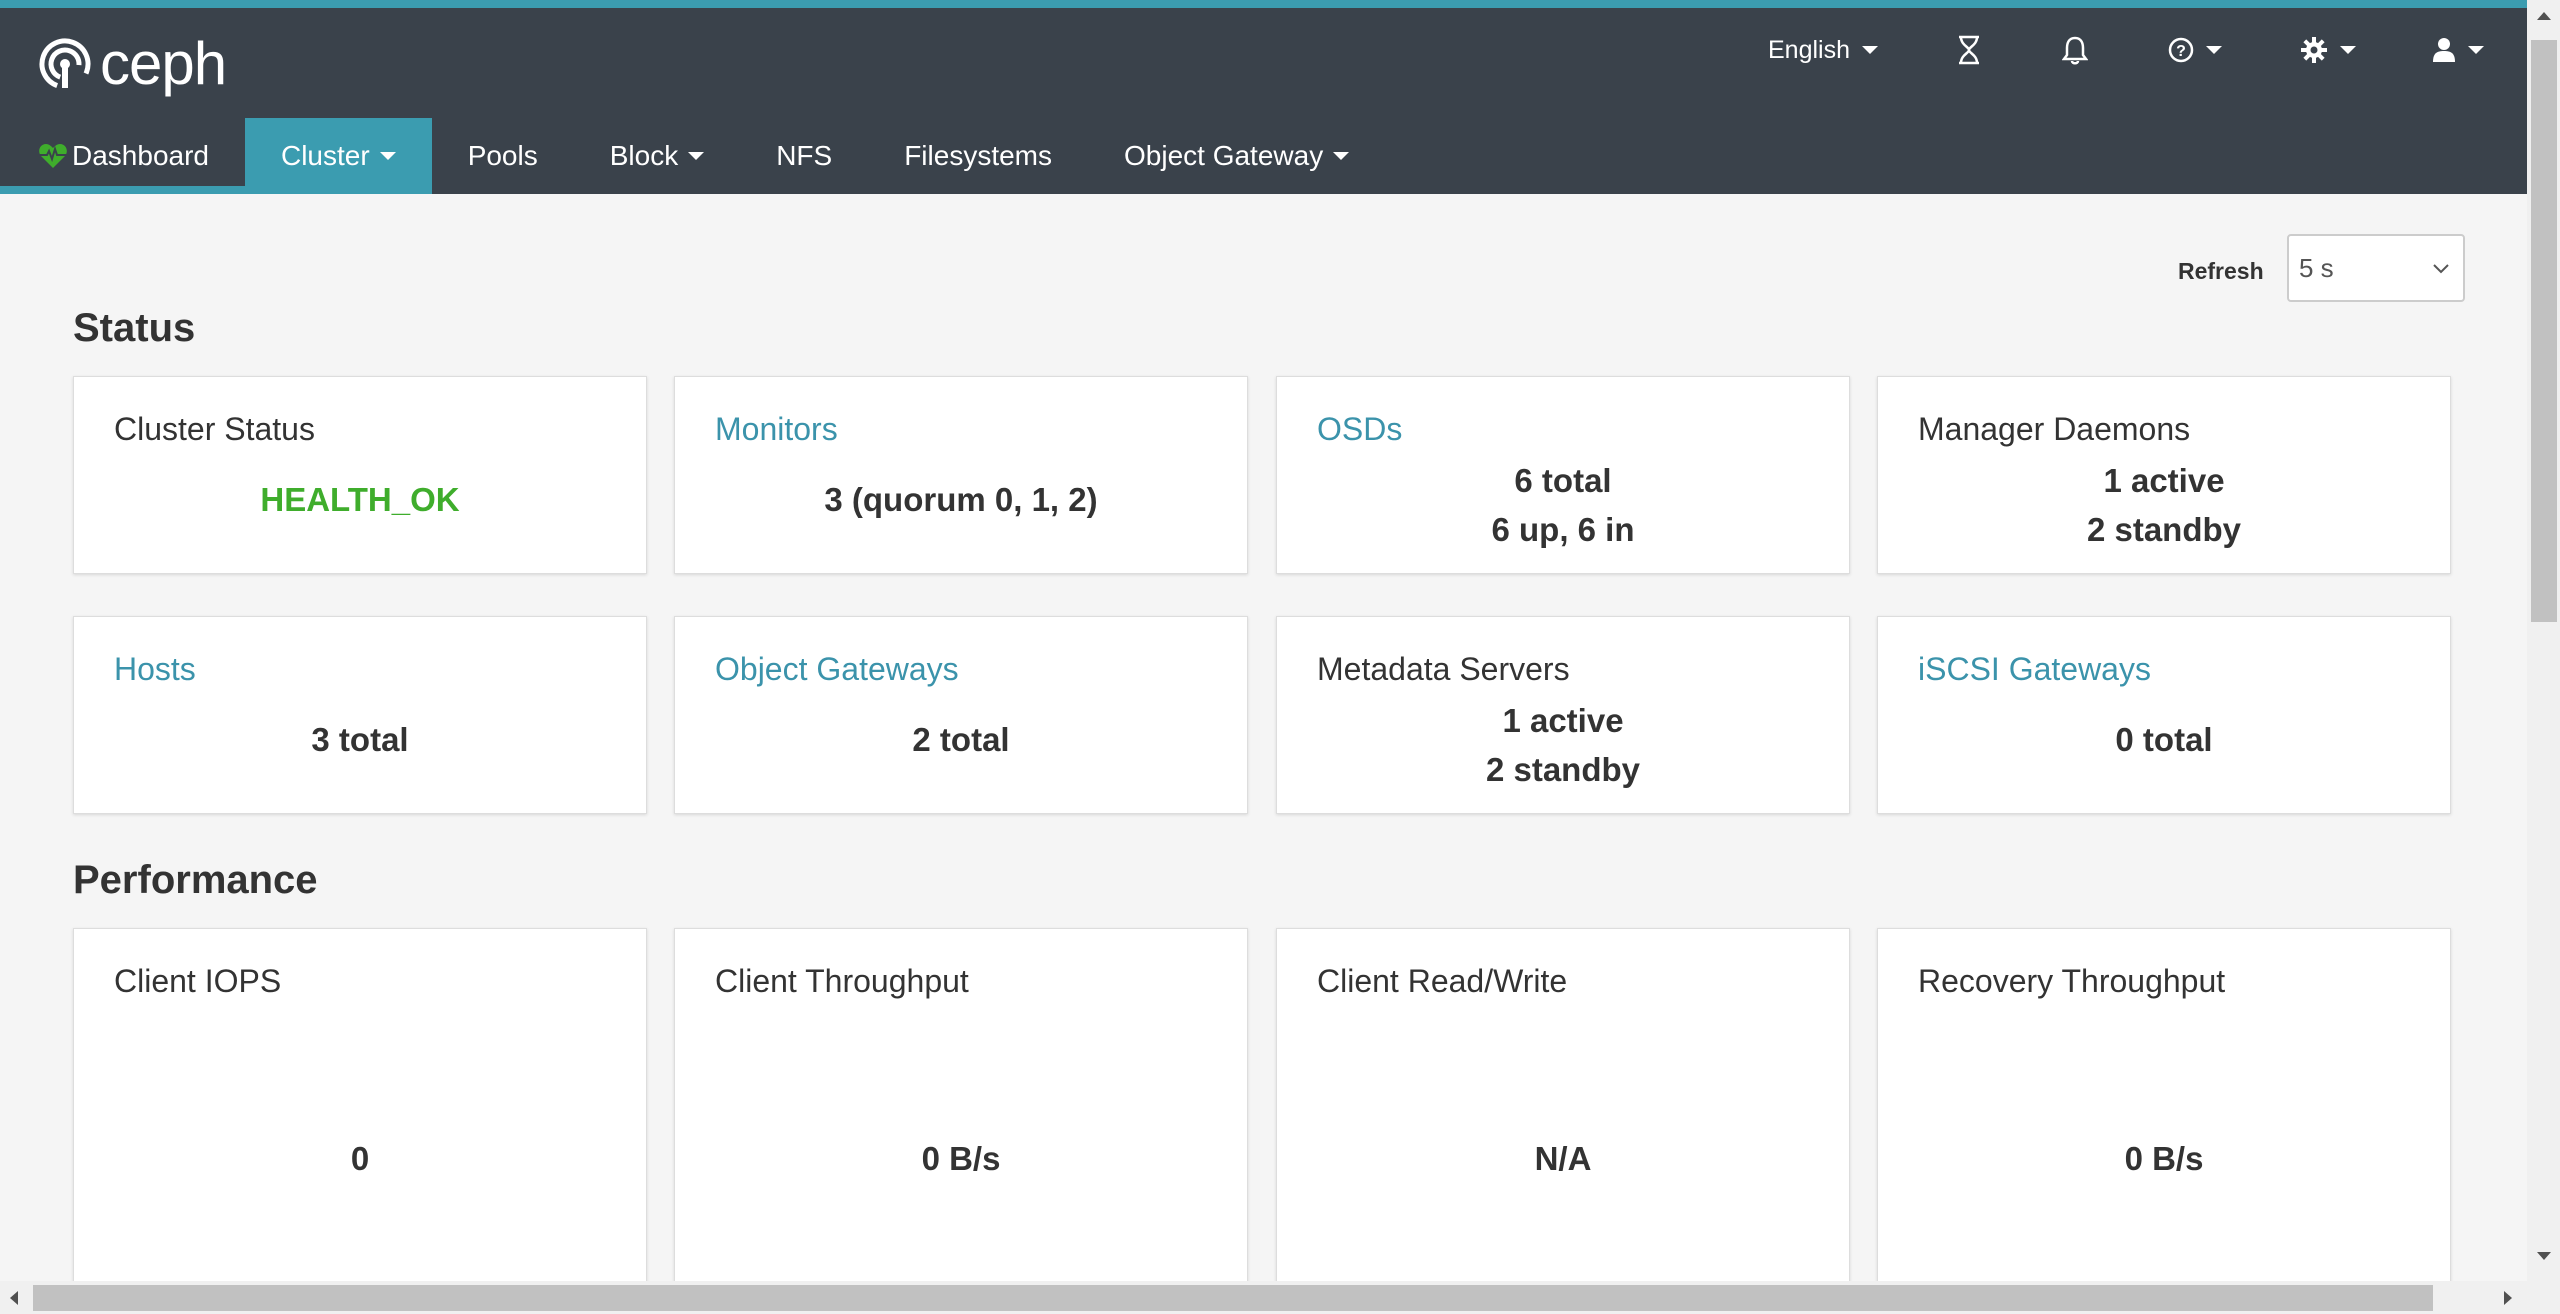  What do you see at coordinates (1359, 429) in the screenshot?
I see `osds-link: OSDs` at bounding box center [1359, 429].